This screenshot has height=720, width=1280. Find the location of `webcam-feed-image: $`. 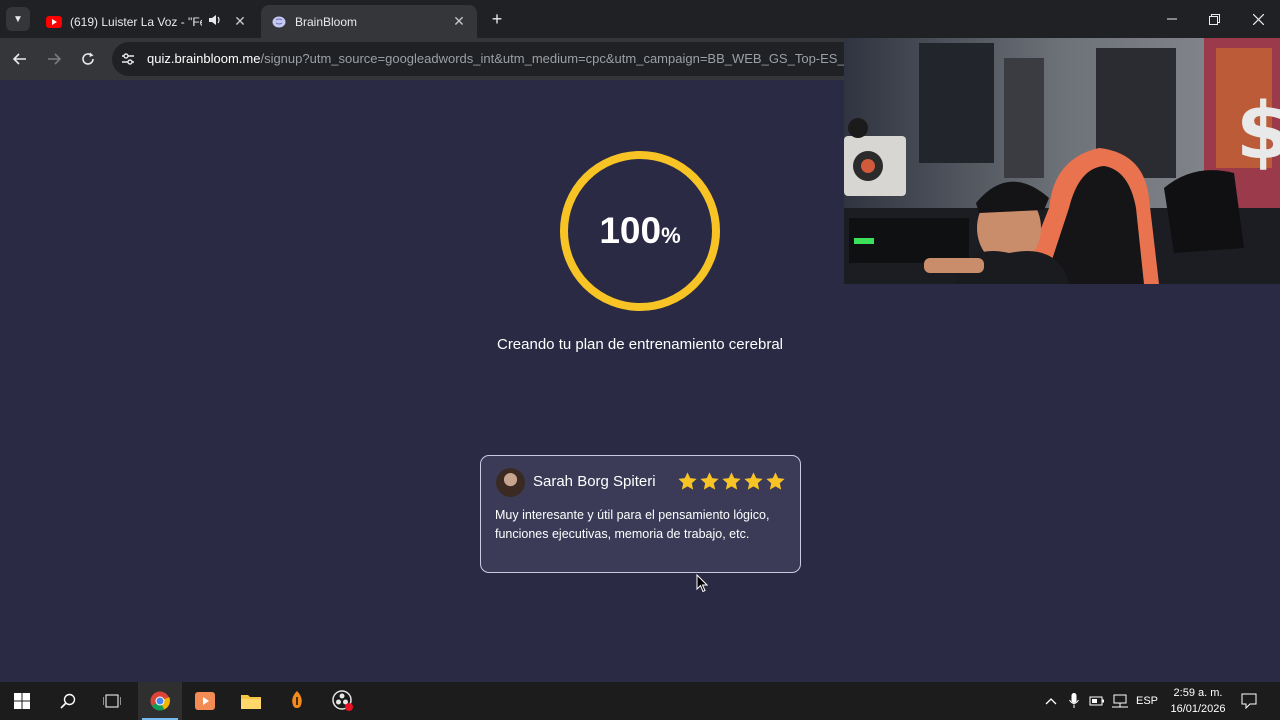

webcam-feed-image: $ is located at coordinates (1062, 161).